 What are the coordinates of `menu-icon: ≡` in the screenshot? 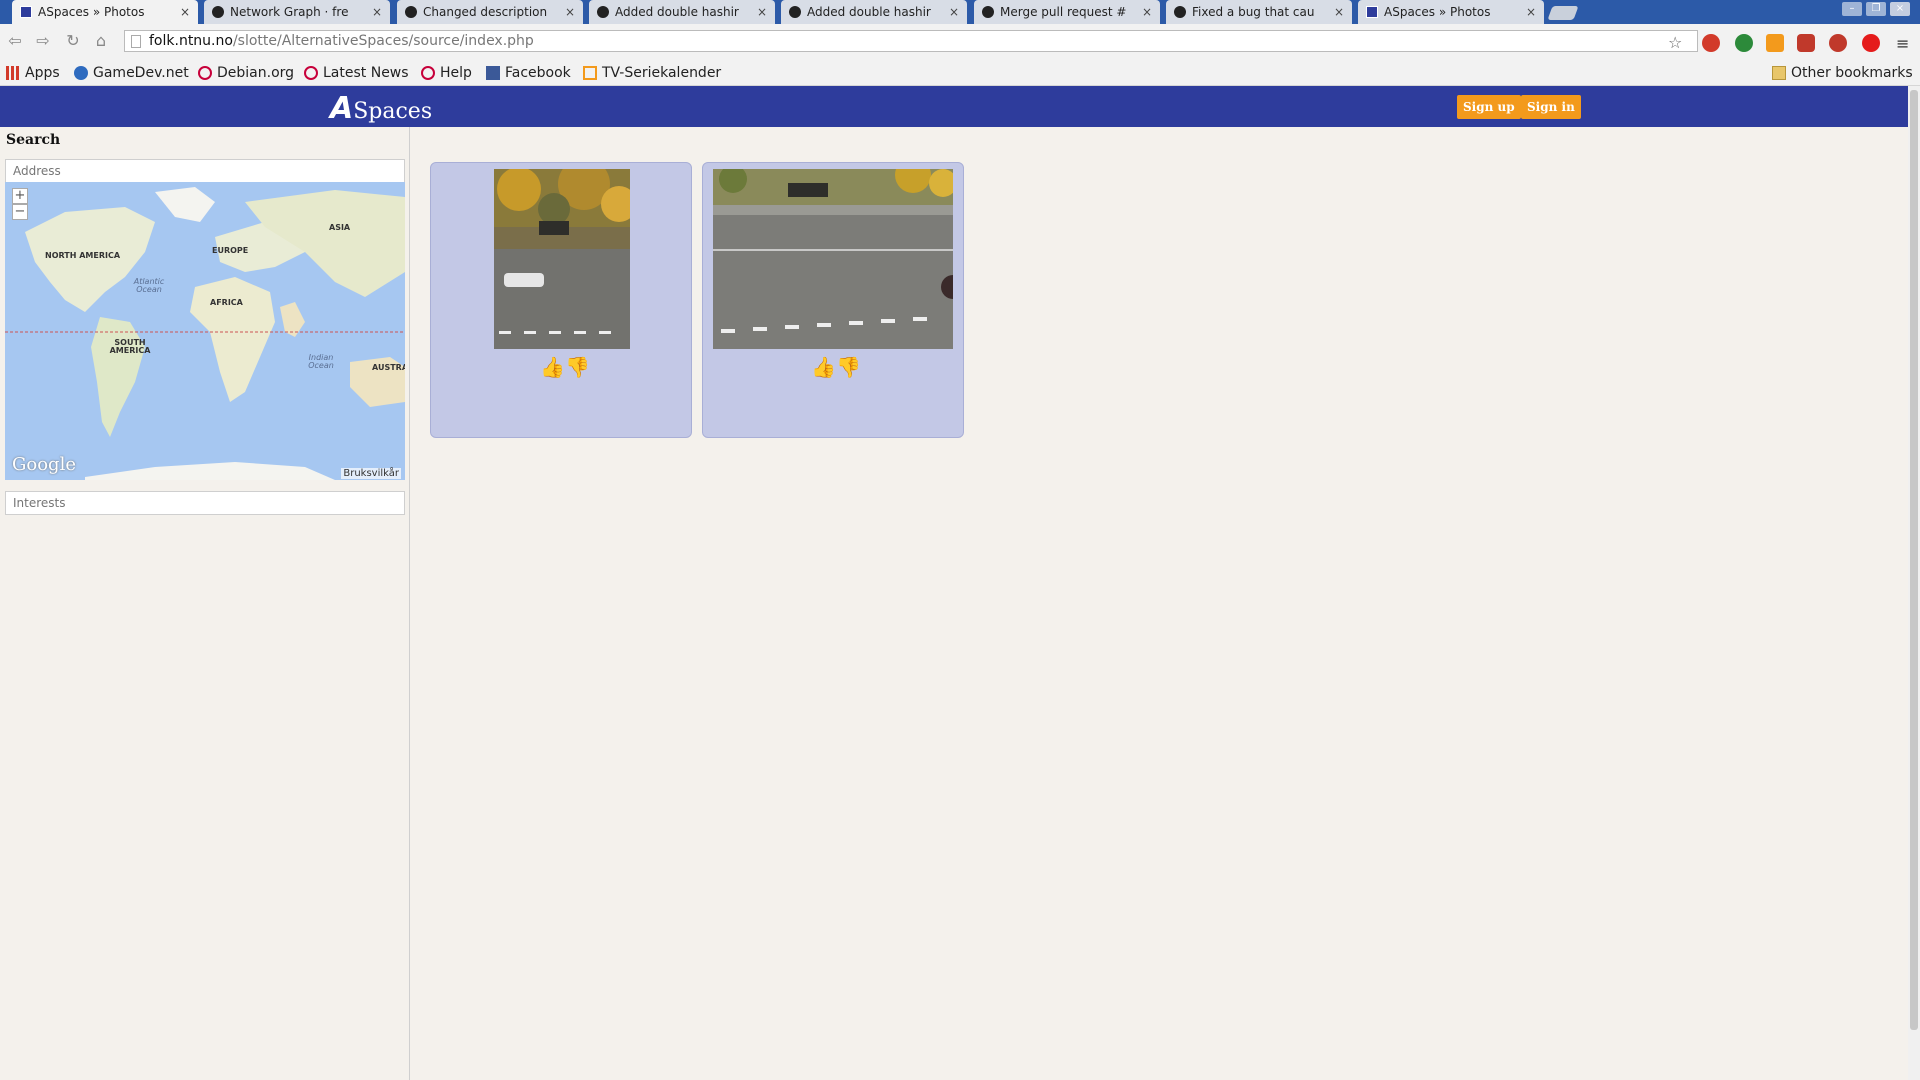 It's located at (1902, 43).